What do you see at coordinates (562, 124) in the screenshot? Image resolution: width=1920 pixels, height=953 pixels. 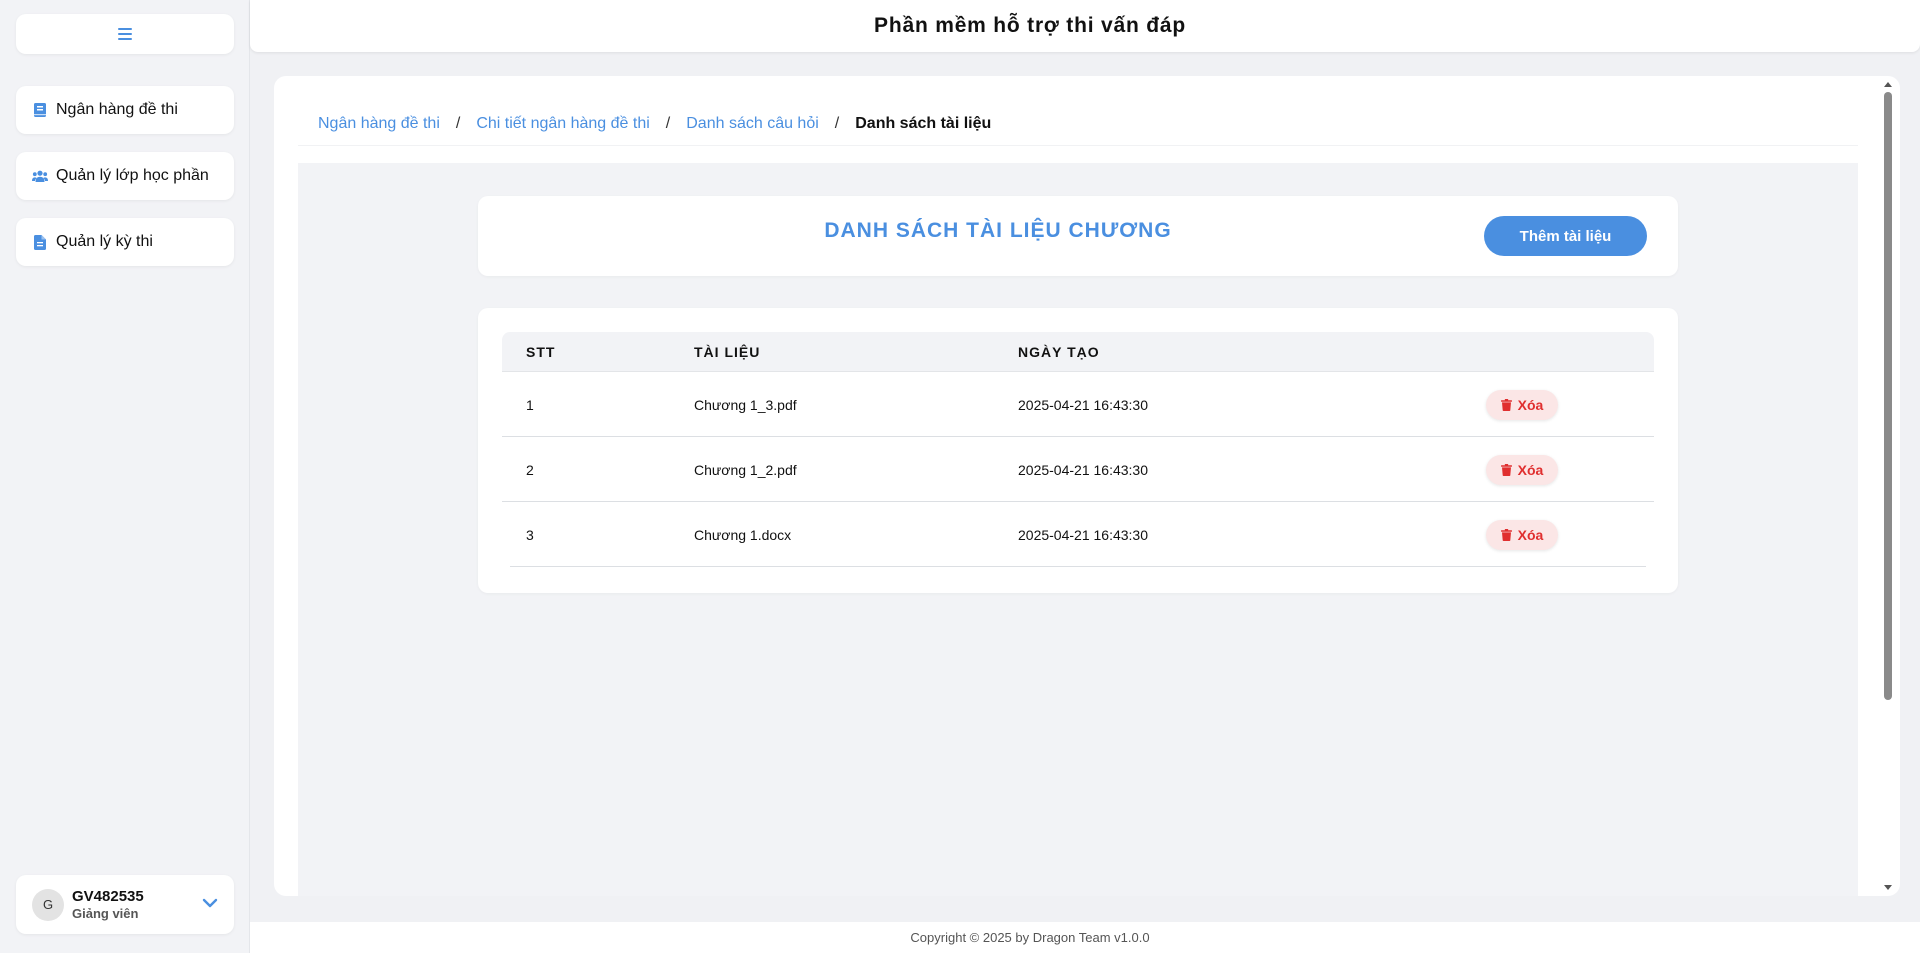 I see `breadcrumb-item-bank-detail: Chi tiết ngân hàng đề thi` at bounding box center [562, 124].